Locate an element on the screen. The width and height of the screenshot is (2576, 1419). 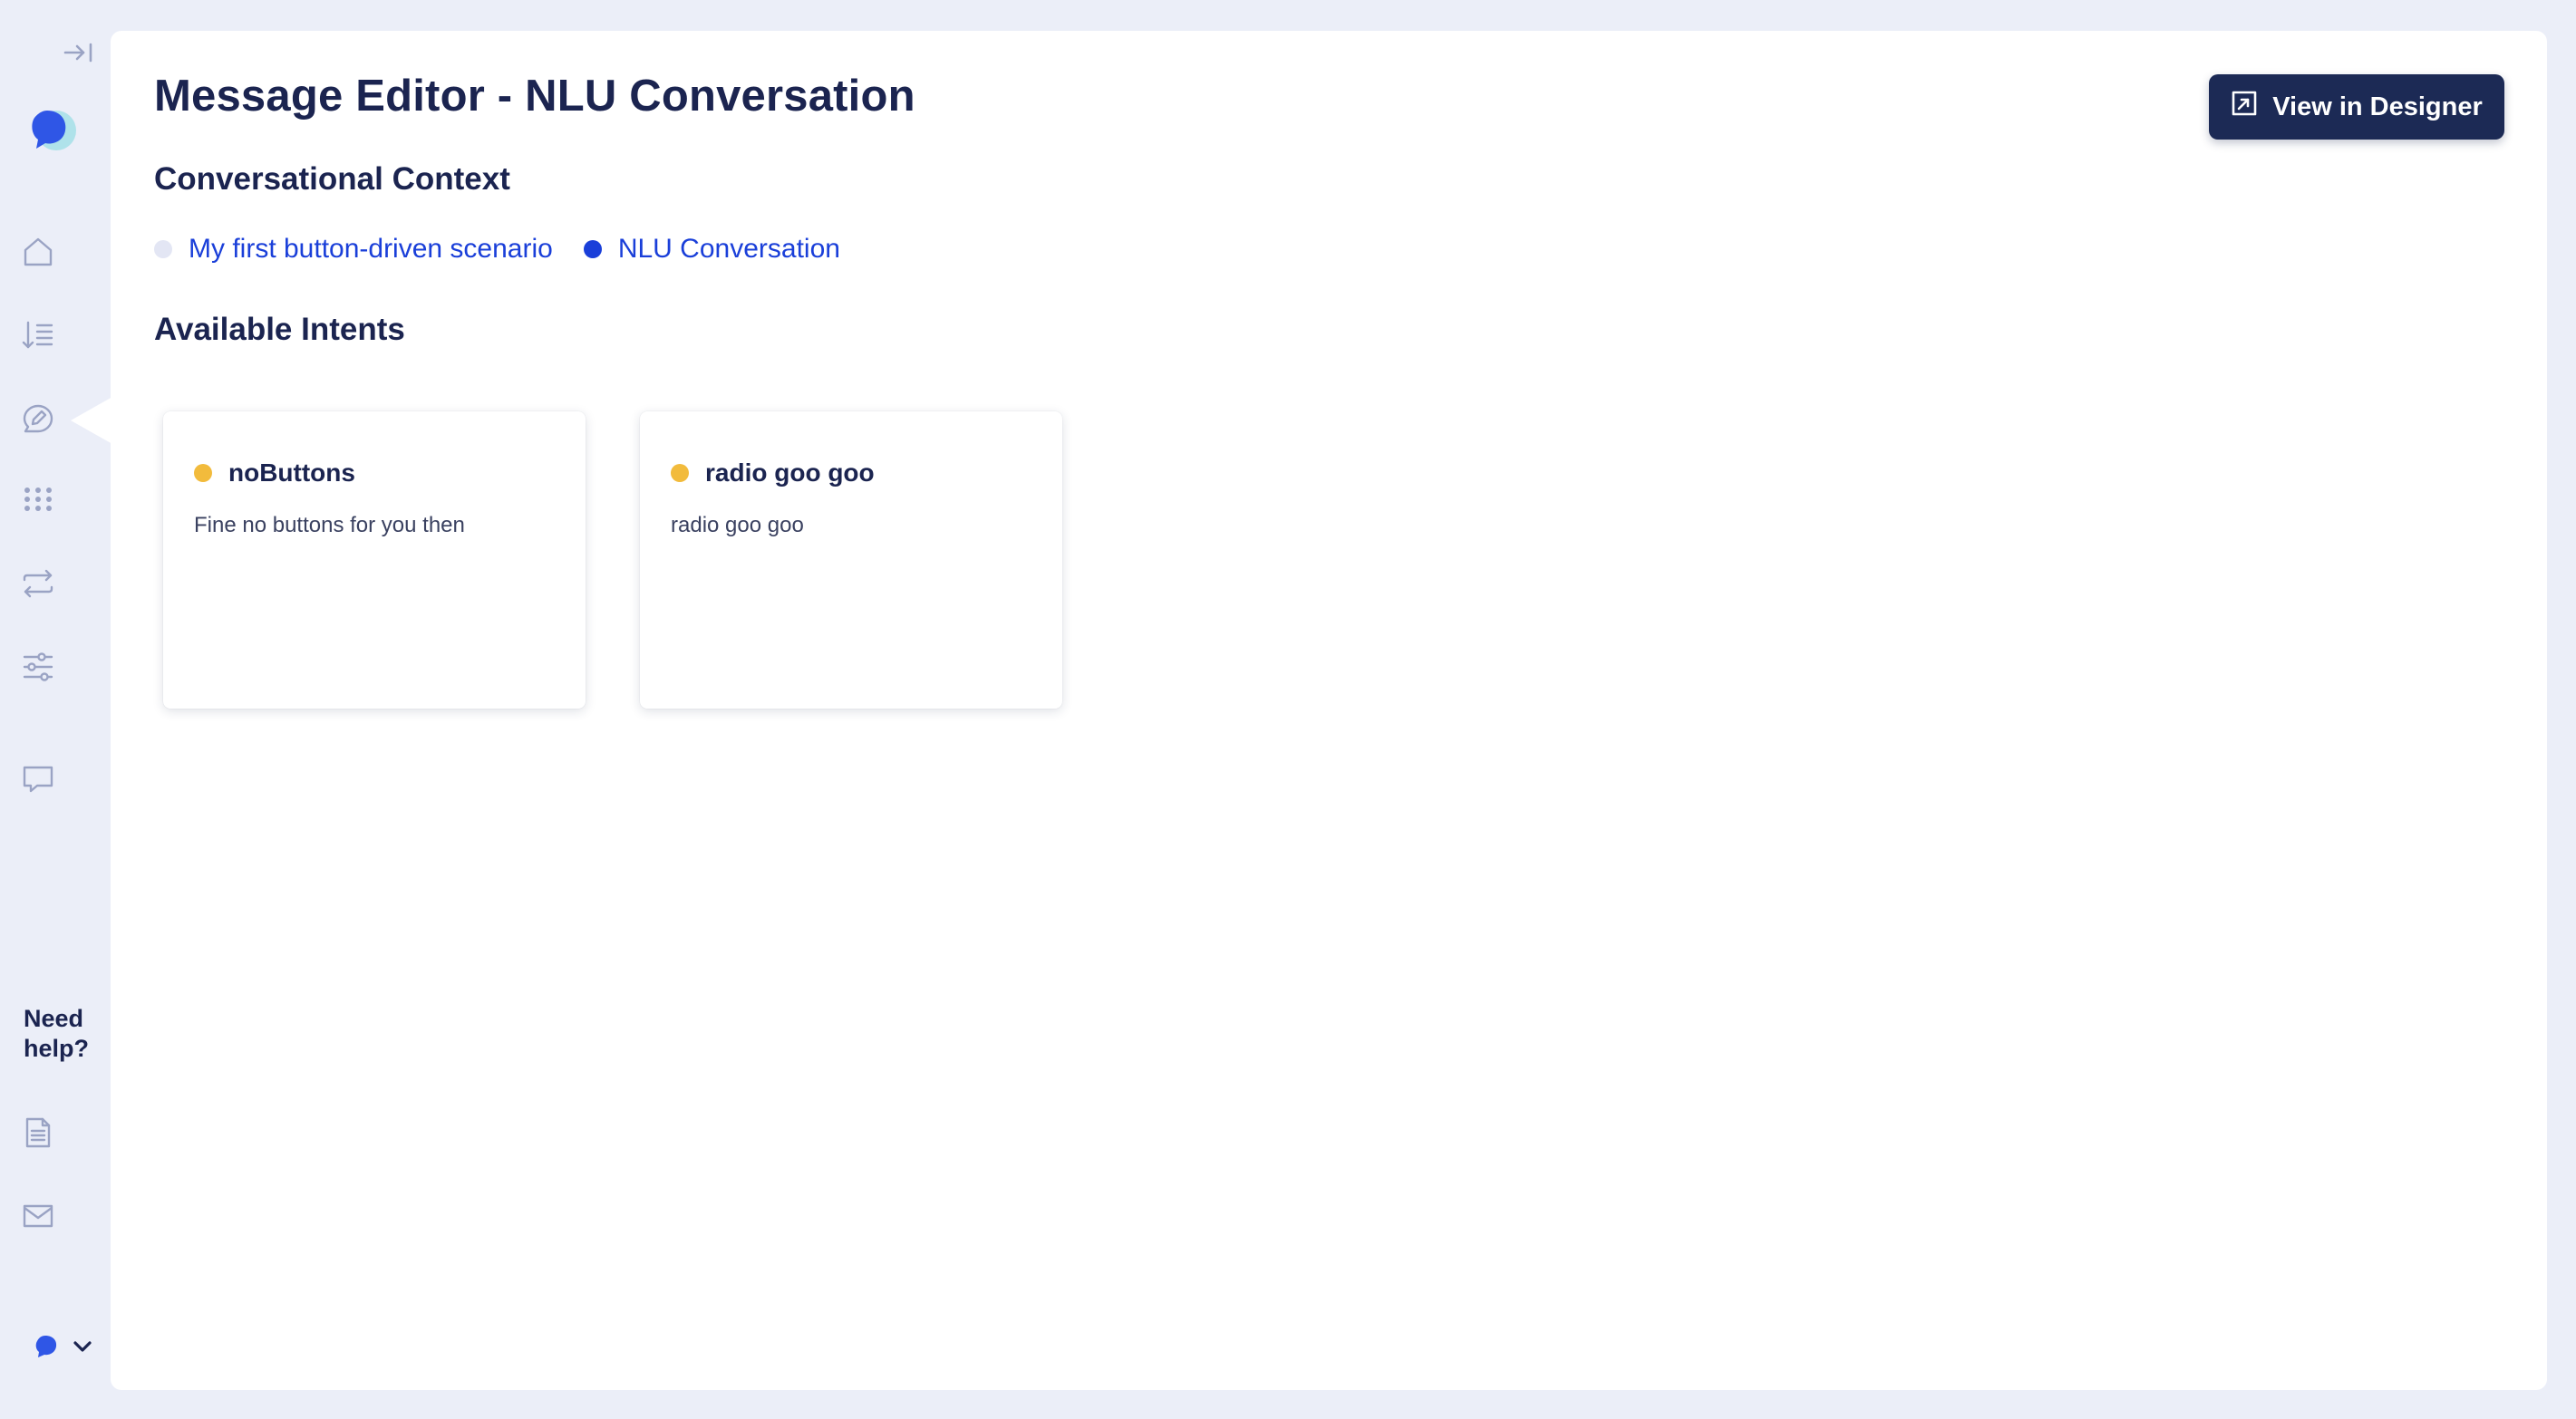
available-intents-heading: Available Intents is located at coordinates (279, 330).